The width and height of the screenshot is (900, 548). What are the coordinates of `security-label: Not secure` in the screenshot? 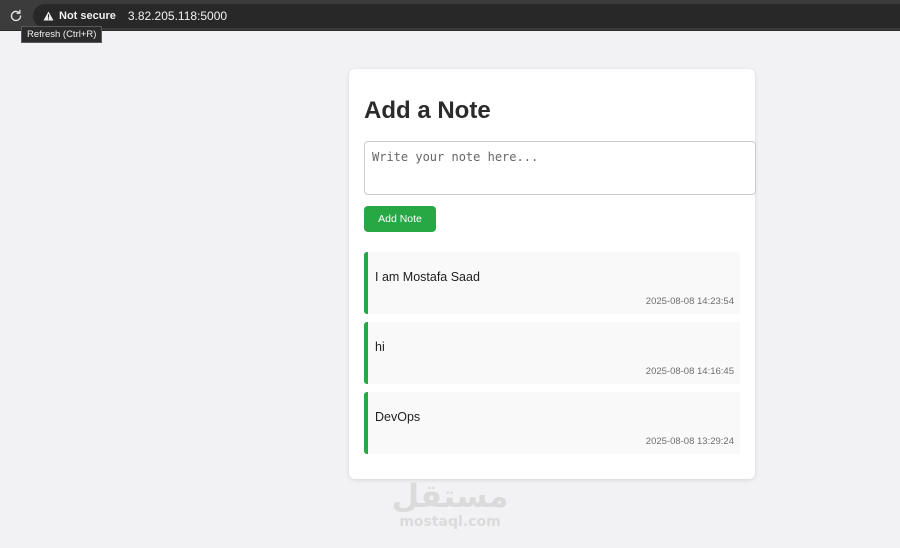 It's located at (87, 16).